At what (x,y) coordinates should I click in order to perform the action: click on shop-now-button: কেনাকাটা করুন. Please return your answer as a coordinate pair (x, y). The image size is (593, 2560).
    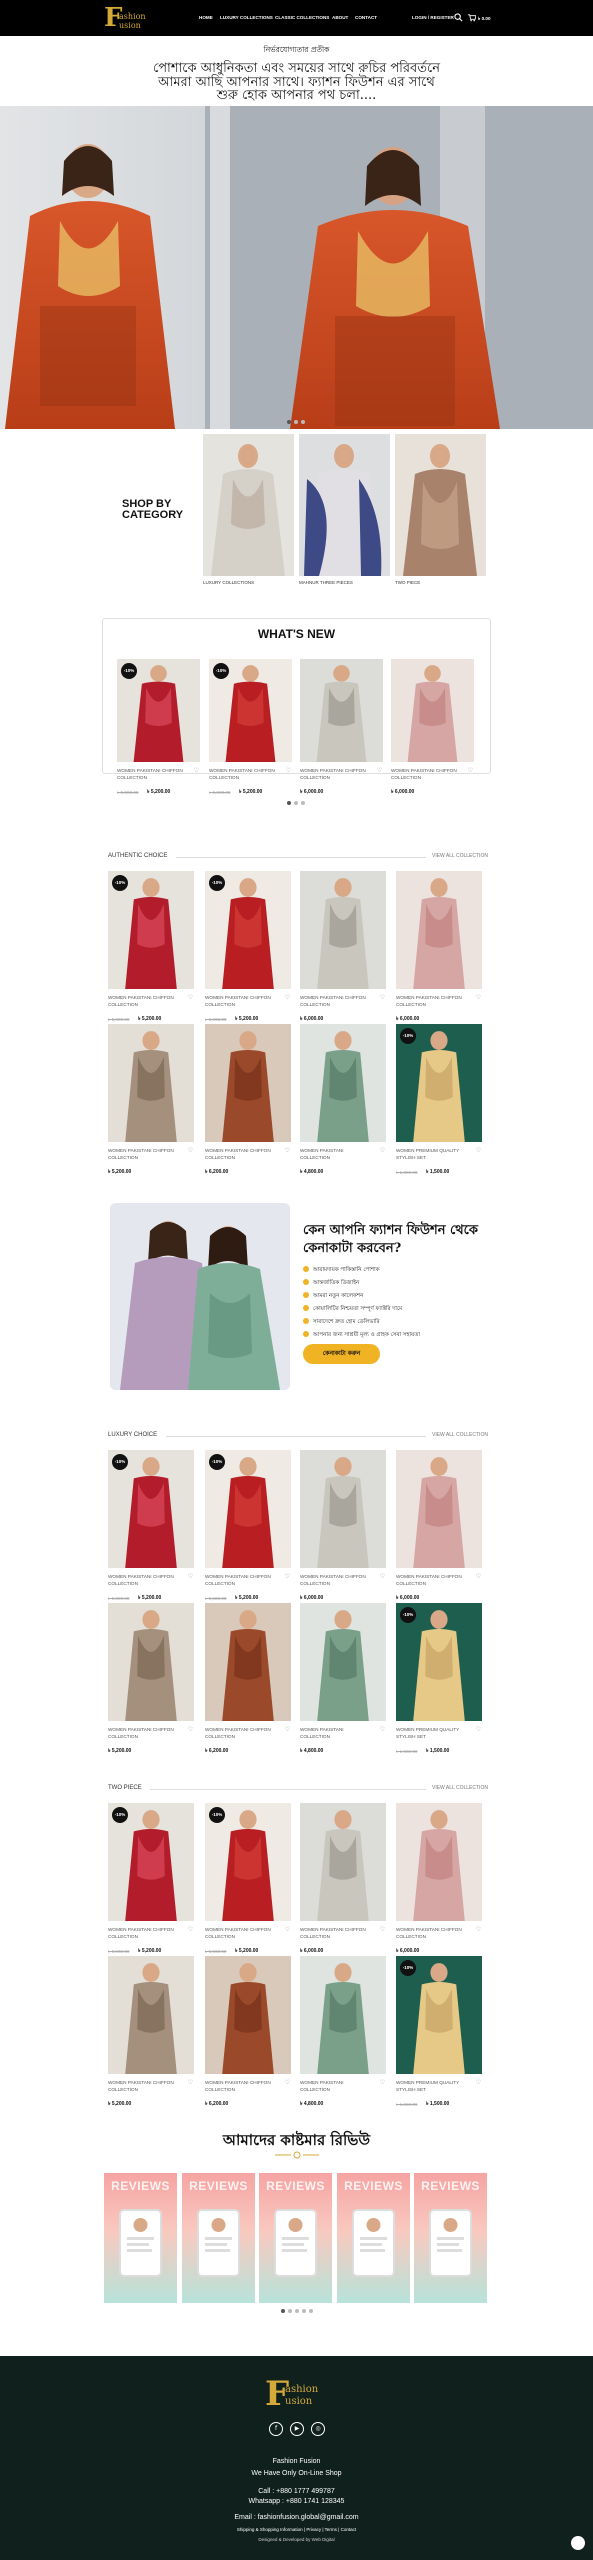
    Looking at the image, I should click on (341, 1354).